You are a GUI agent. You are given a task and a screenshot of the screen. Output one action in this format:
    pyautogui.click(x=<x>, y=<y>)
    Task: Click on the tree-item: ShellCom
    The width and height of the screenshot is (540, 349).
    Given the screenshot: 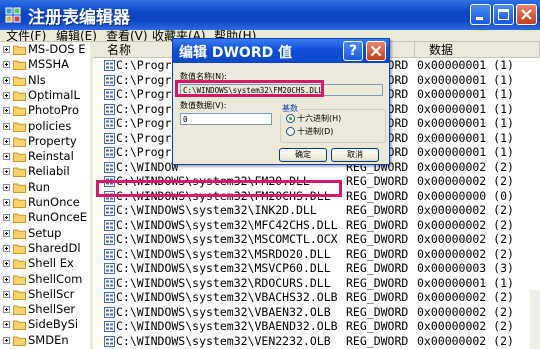 What is the action you would take?
    pyautogui.click(x=45, y=280)
    